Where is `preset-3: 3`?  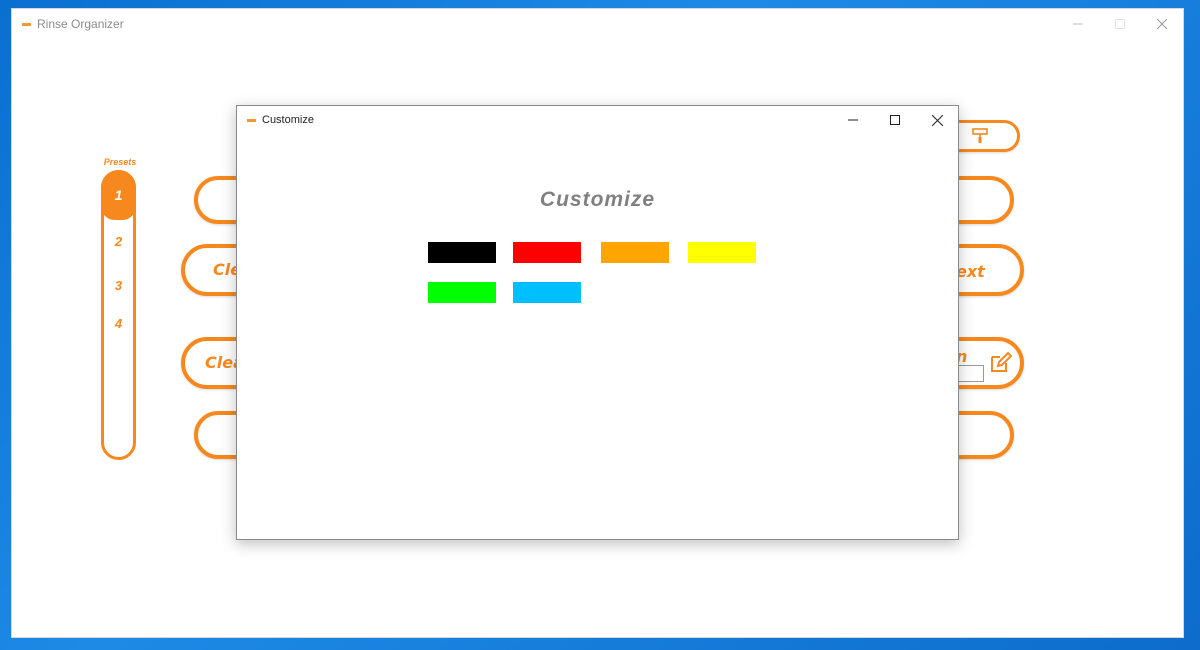
preset-3: 3 is located at coordinates (118, 285).